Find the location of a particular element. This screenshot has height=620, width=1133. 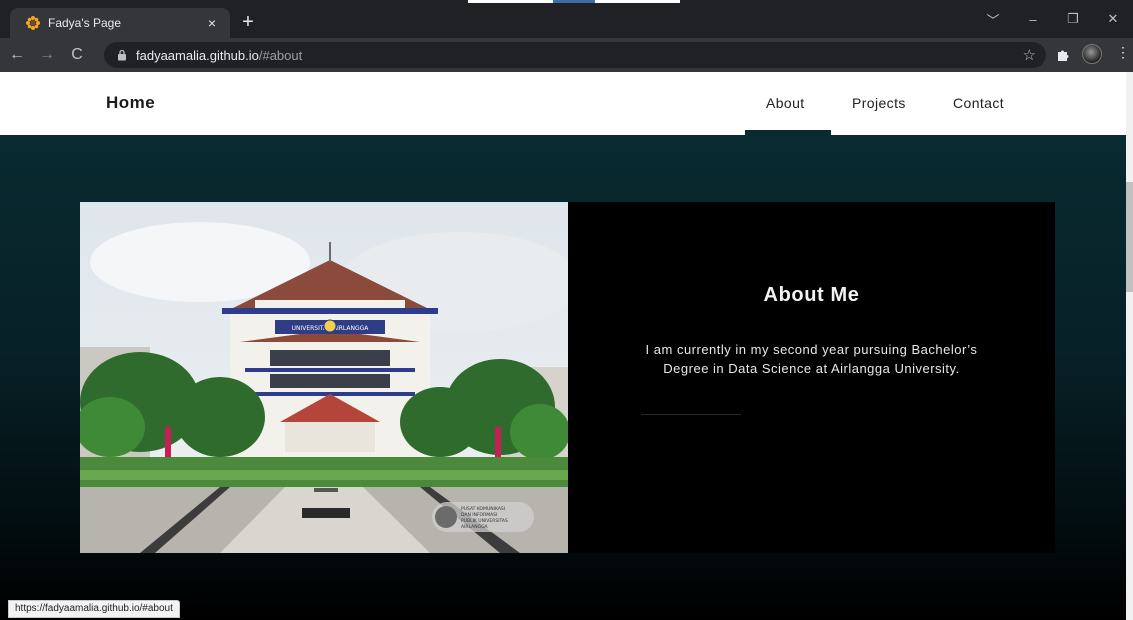

tab-title: Fadya's Page is located at coordinates (85, 23).